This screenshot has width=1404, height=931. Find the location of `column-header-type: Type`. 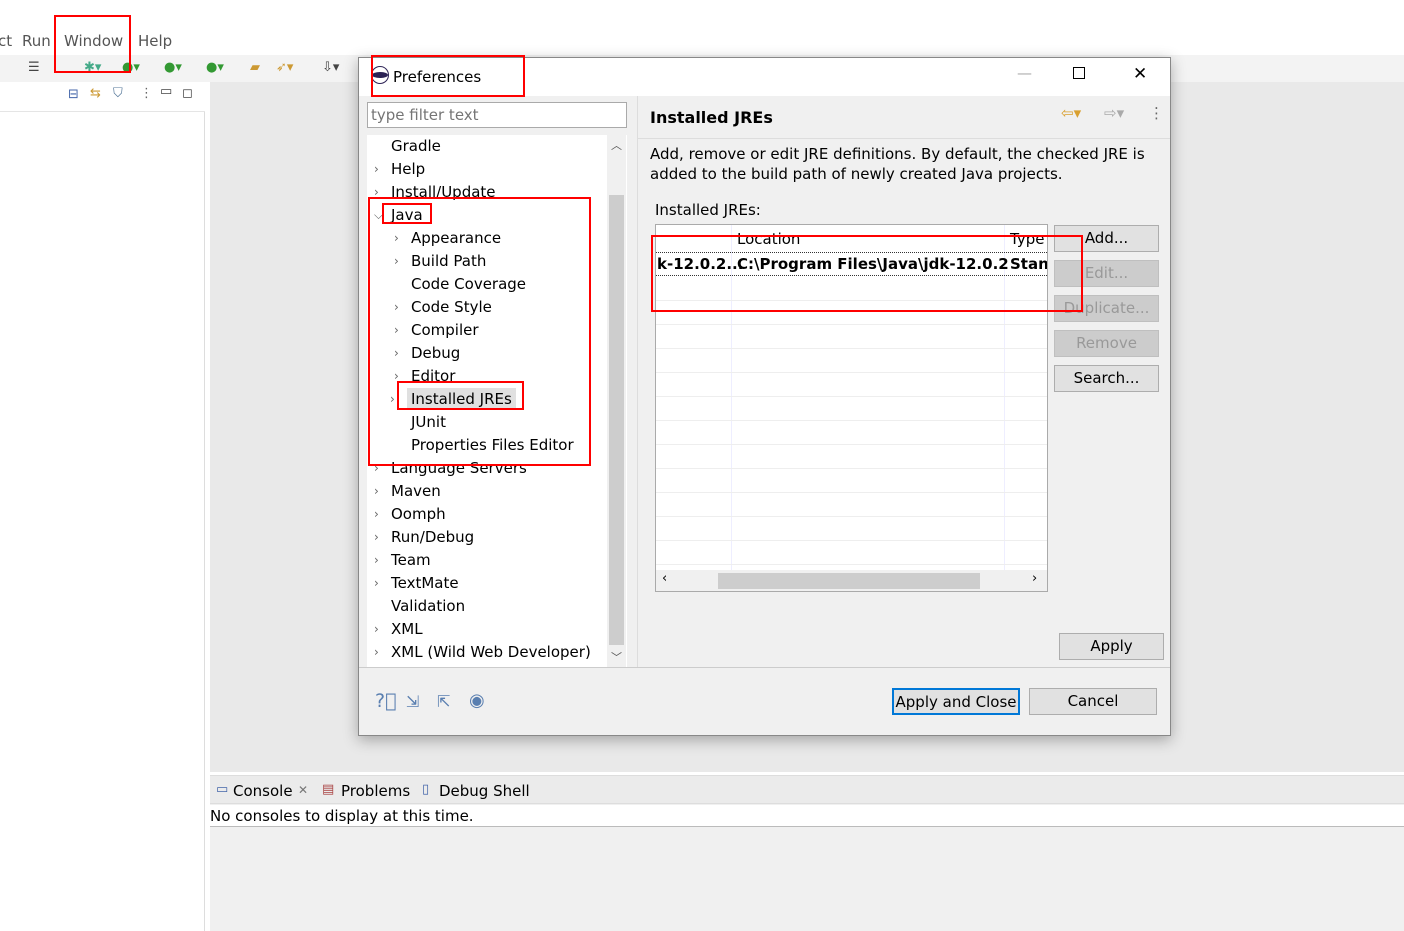

column-header-type: Type is located at coordinates (1027, 239).